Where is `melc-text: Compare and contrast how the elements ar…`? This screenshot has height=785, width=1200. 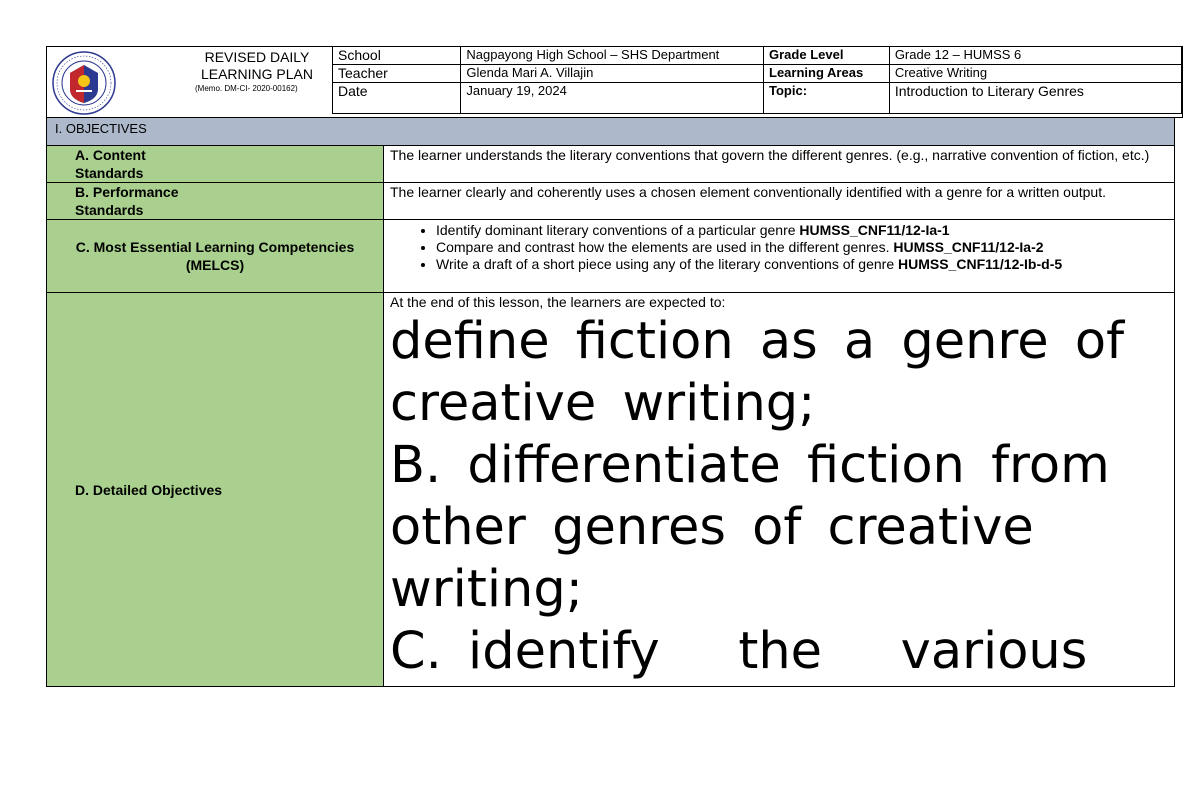
melc-text: Compare and contrast how the elements ar… is located at coordinates (665, 247).